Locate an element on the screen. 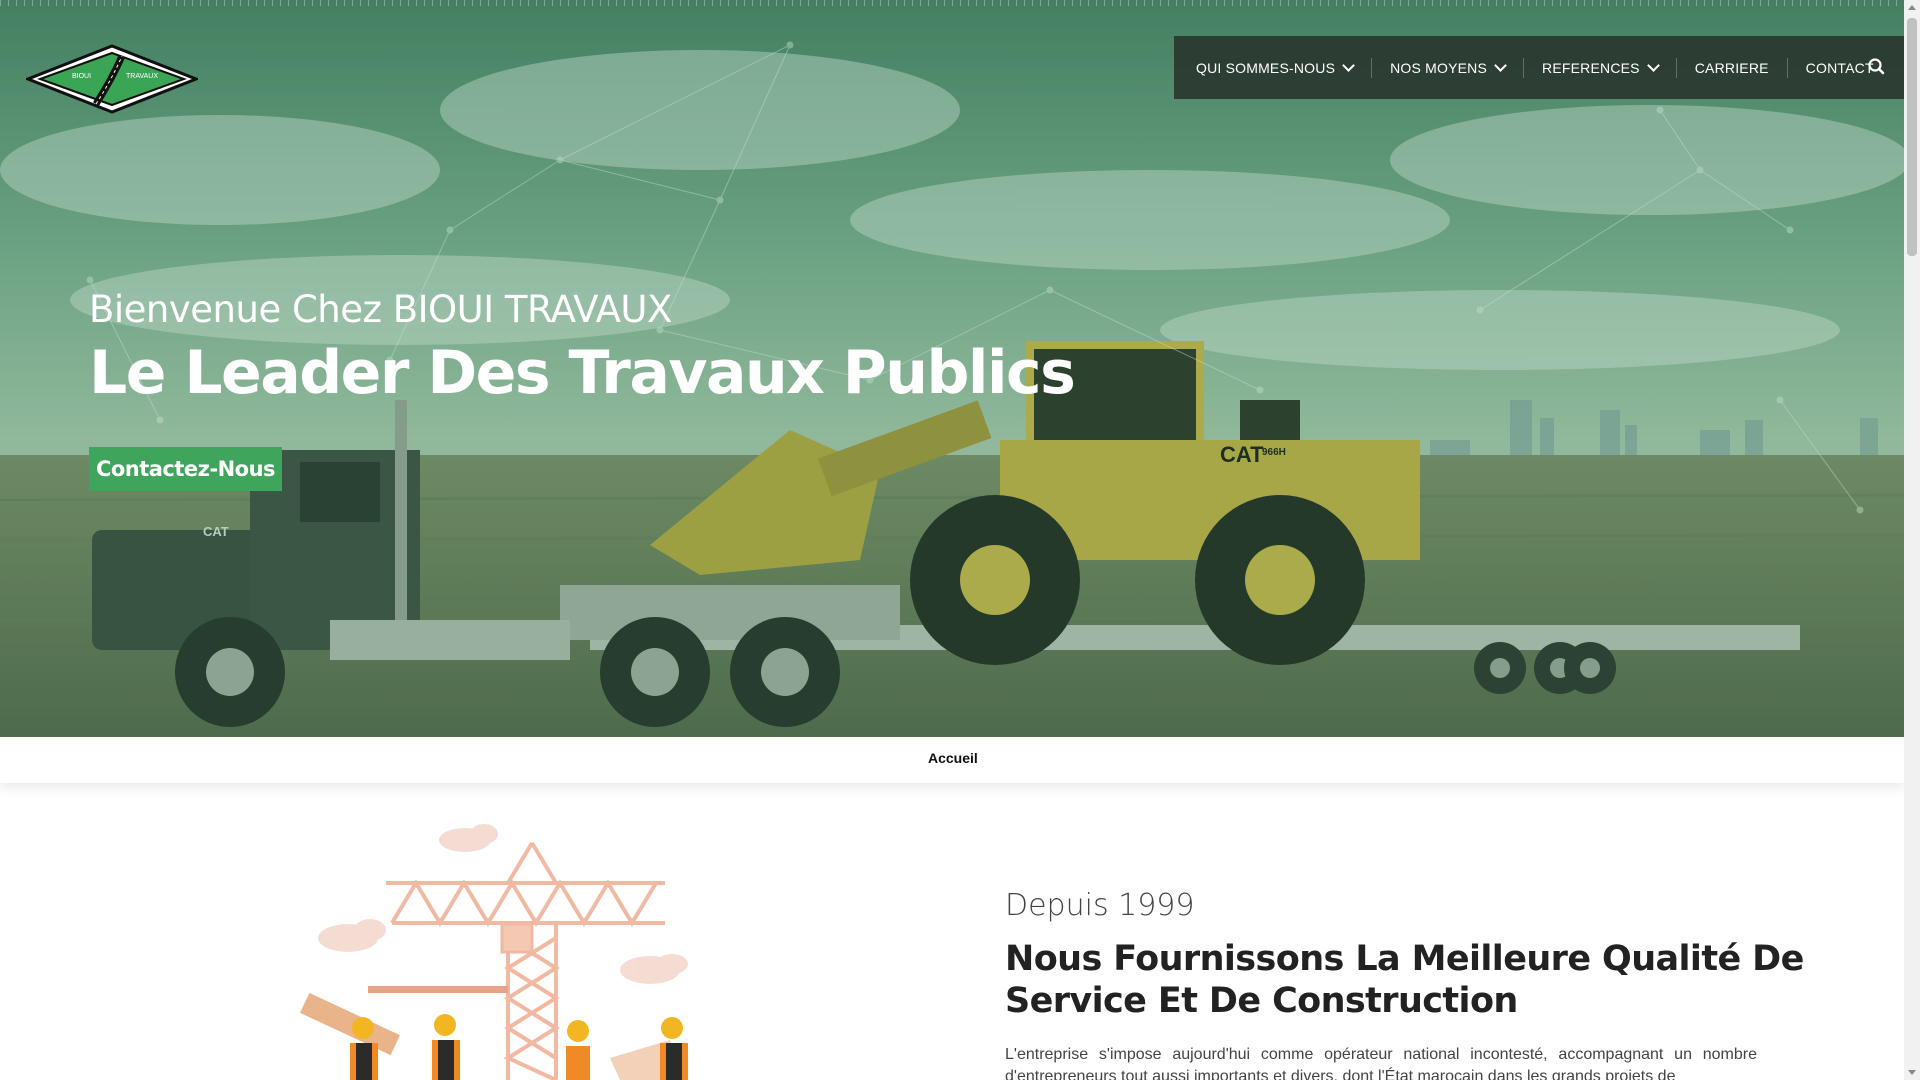 The image size is (1920, 1080). about-since: Depuis 1999 is located at coordinates (1100, 905).